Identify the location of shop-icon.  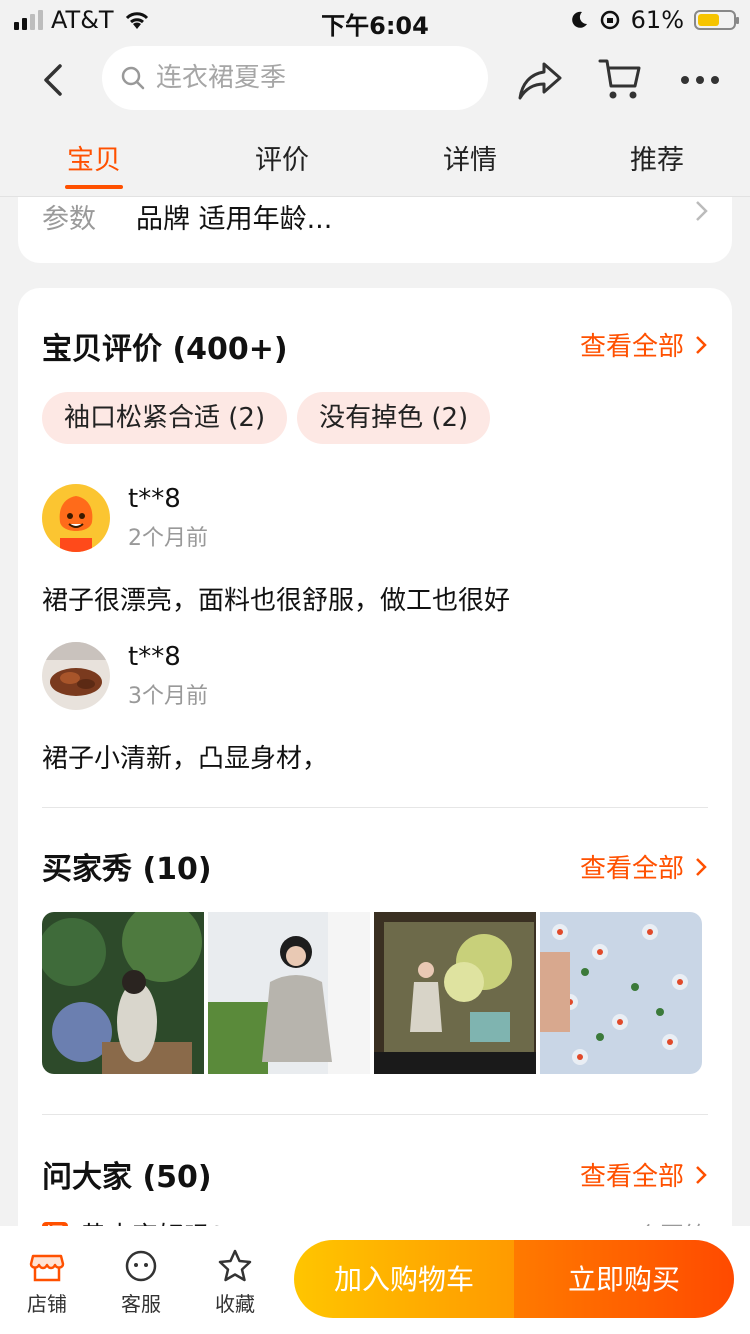
(47, 1268).